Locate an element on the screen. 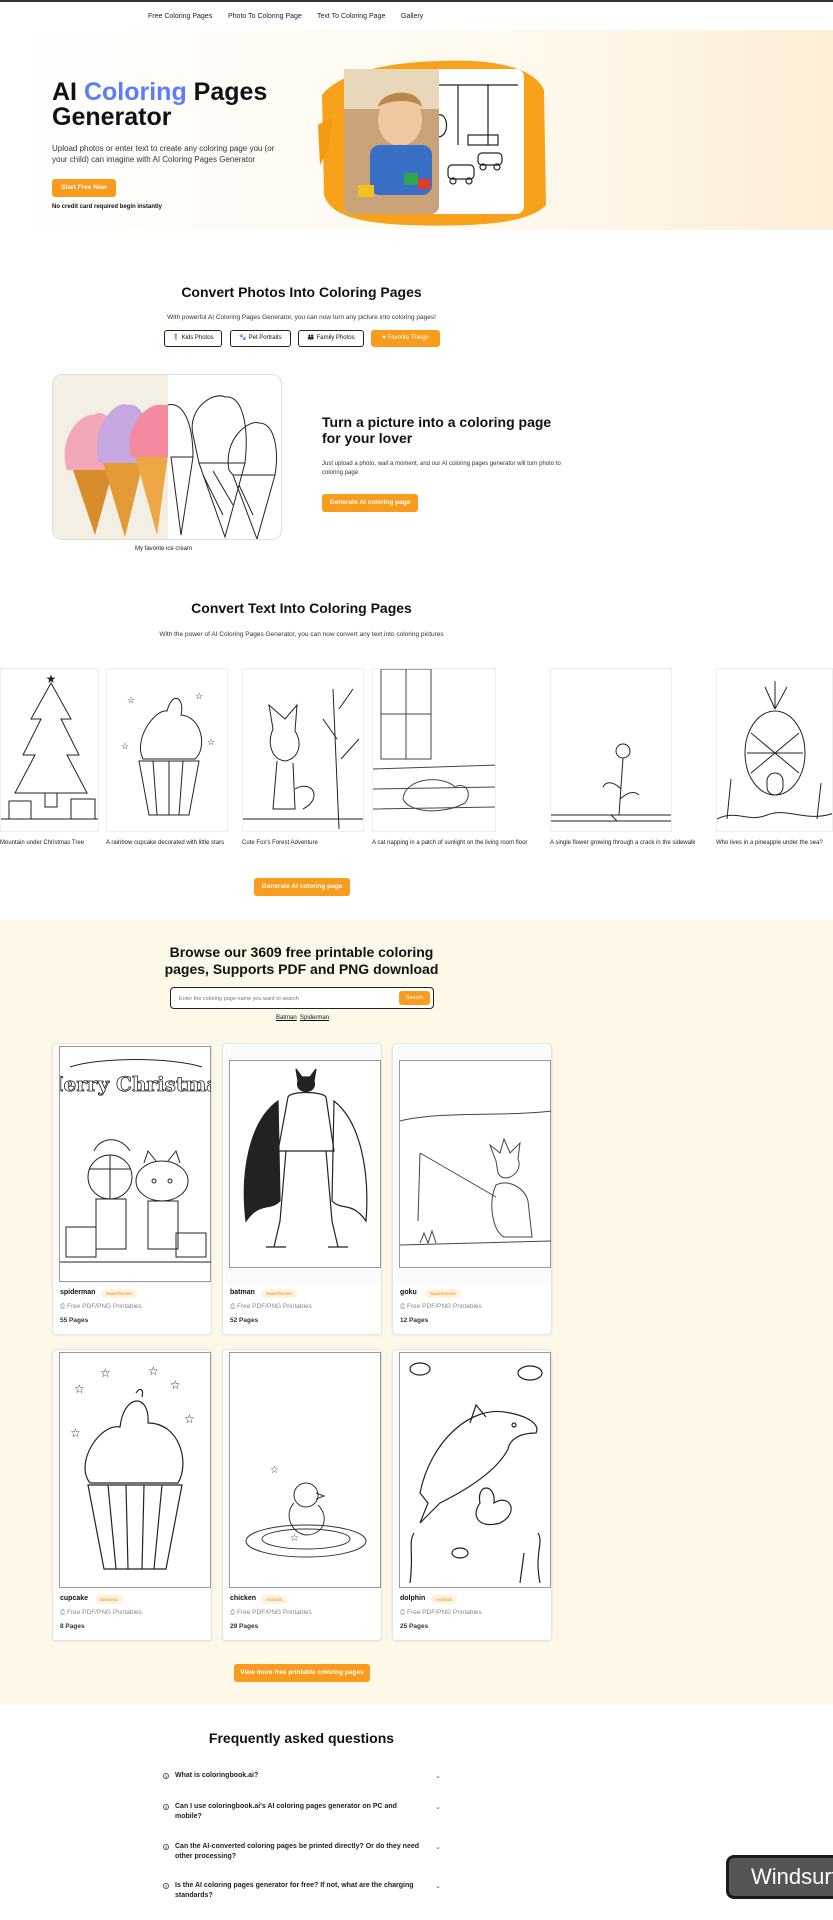 This screenshot has height=1920, width=833. search-button: Search is located at coordinates (414, 998).